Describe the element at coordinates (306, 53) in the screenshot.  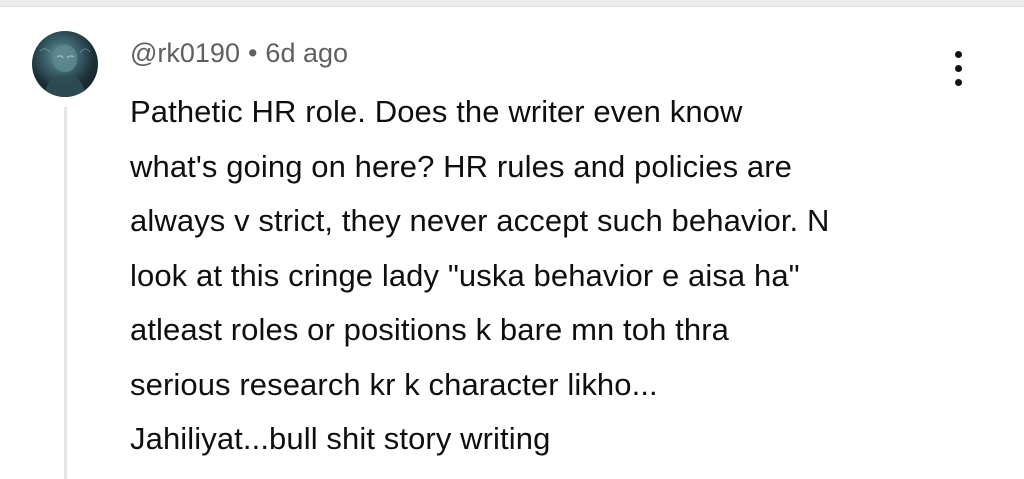
I see `comment-timestamp: 6d ago` at that location.